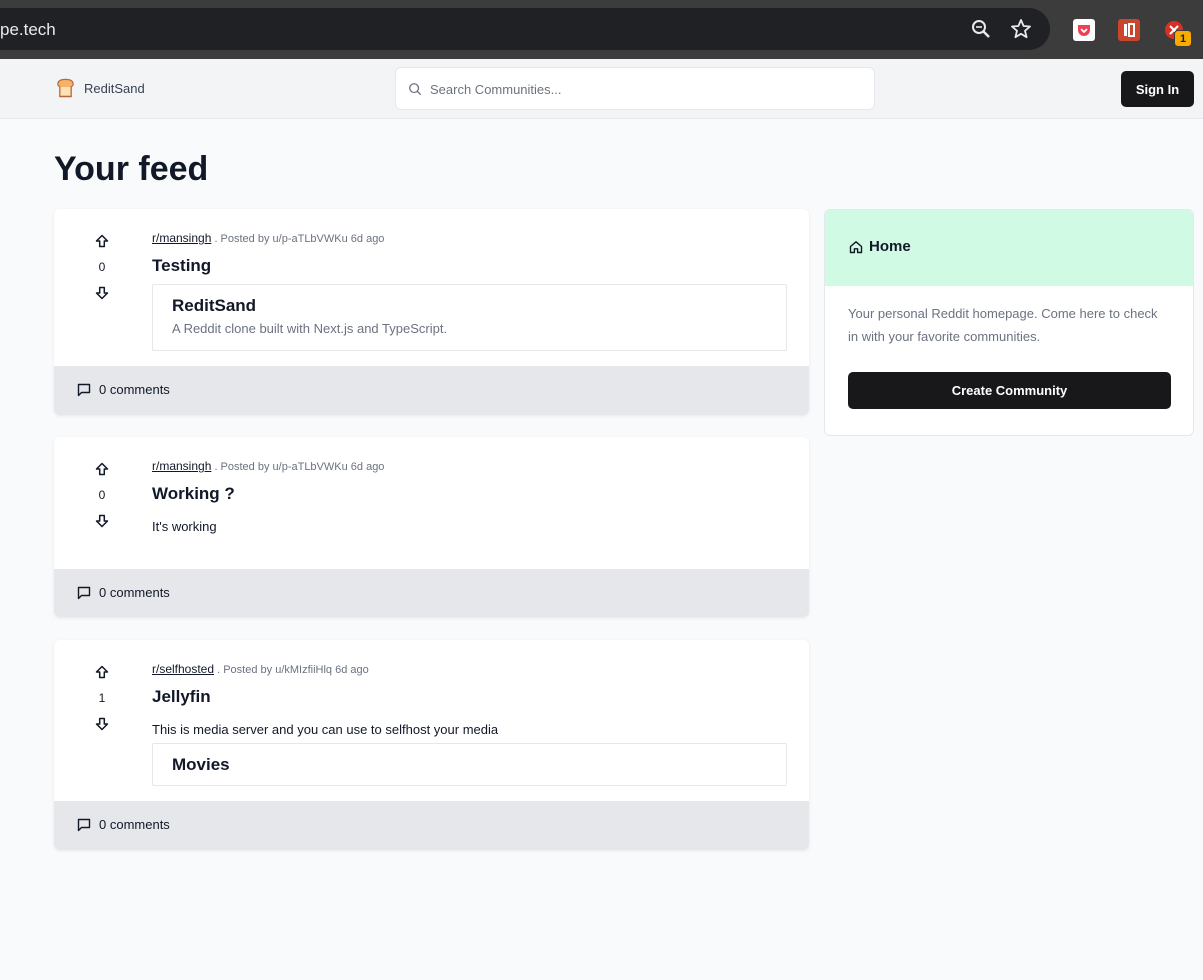  Describe the element at coordinates (1084, 30) in the screenshot. I see `pocket-extension-icon` at that location.